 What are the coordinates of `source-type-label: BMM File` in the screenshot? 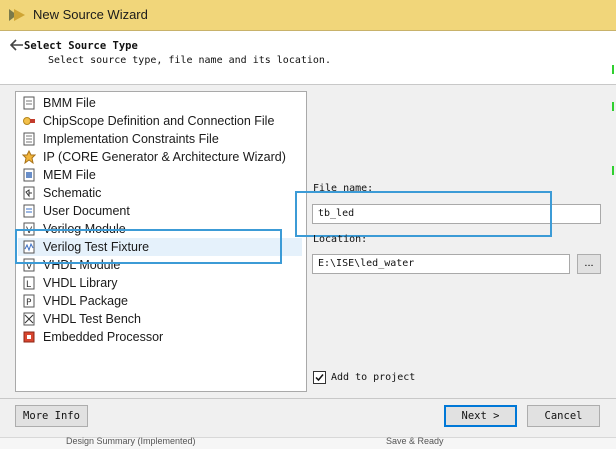 It's located at (69, 103).